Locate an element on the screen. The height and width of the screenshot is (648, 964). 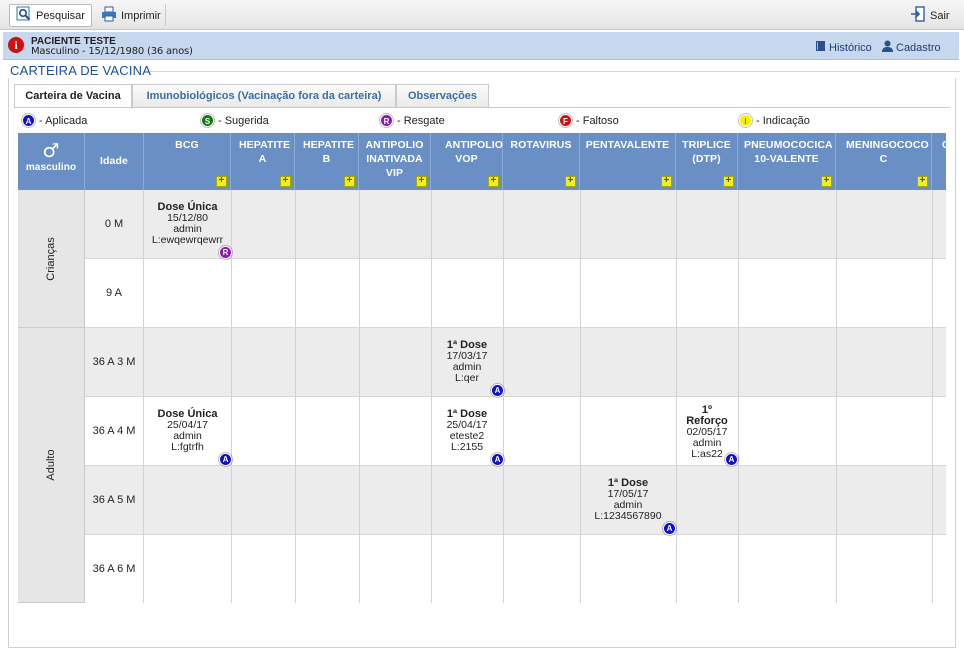
search-icon is located at coordinates (24, 15).